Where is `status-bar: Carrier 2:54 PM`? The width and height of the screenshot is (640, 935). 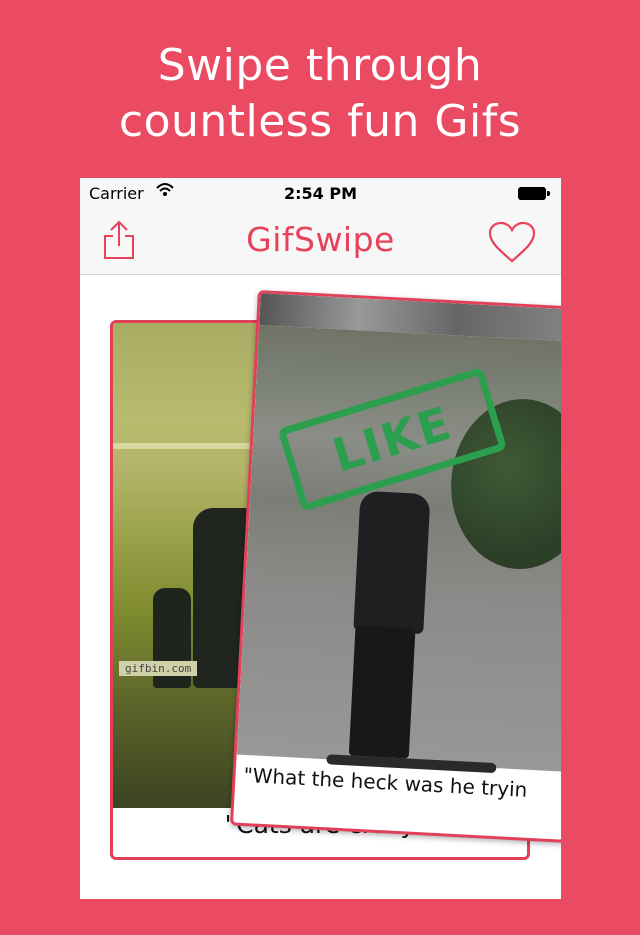 status-bar: Carrier 2:54 PM is located at coordinates (320, 193).